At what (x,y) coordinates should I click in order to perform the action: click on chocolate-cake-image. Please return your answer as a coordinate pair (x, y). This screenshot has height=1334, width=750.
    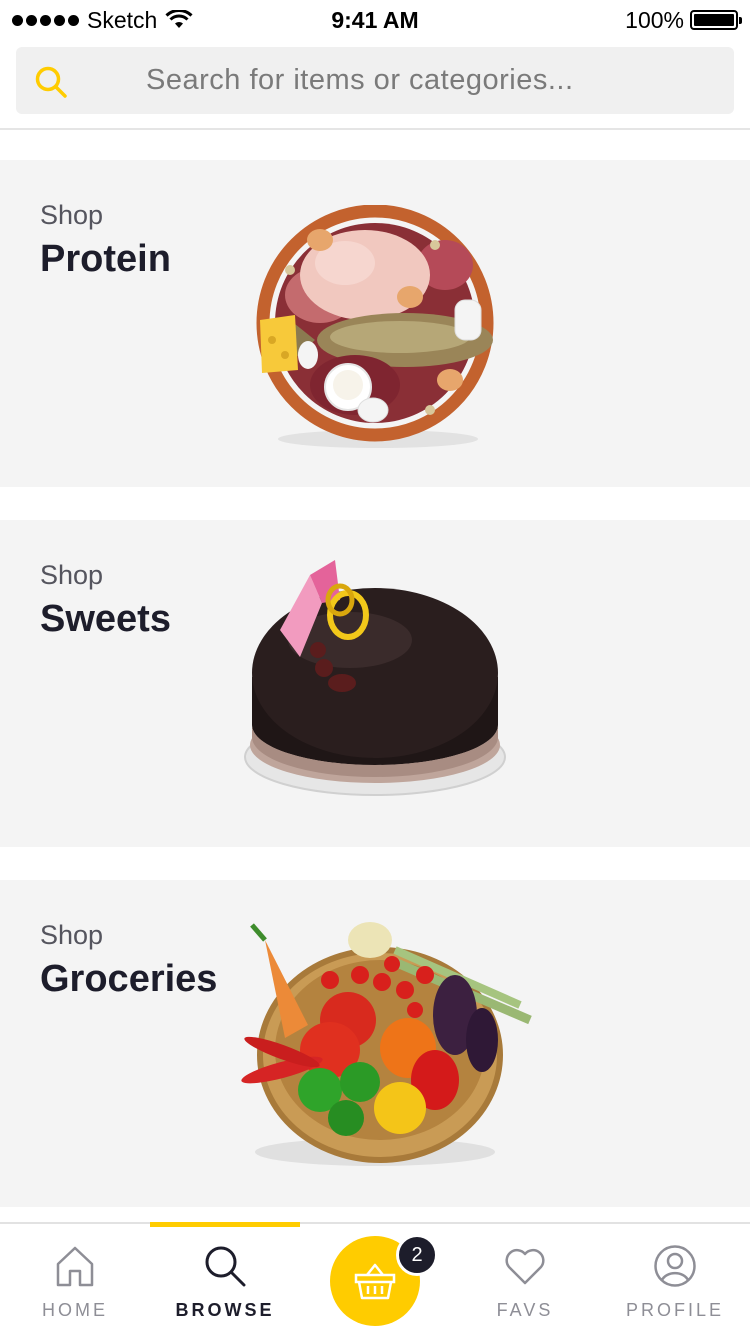
    Looking at the image, I should click on (375, 678).